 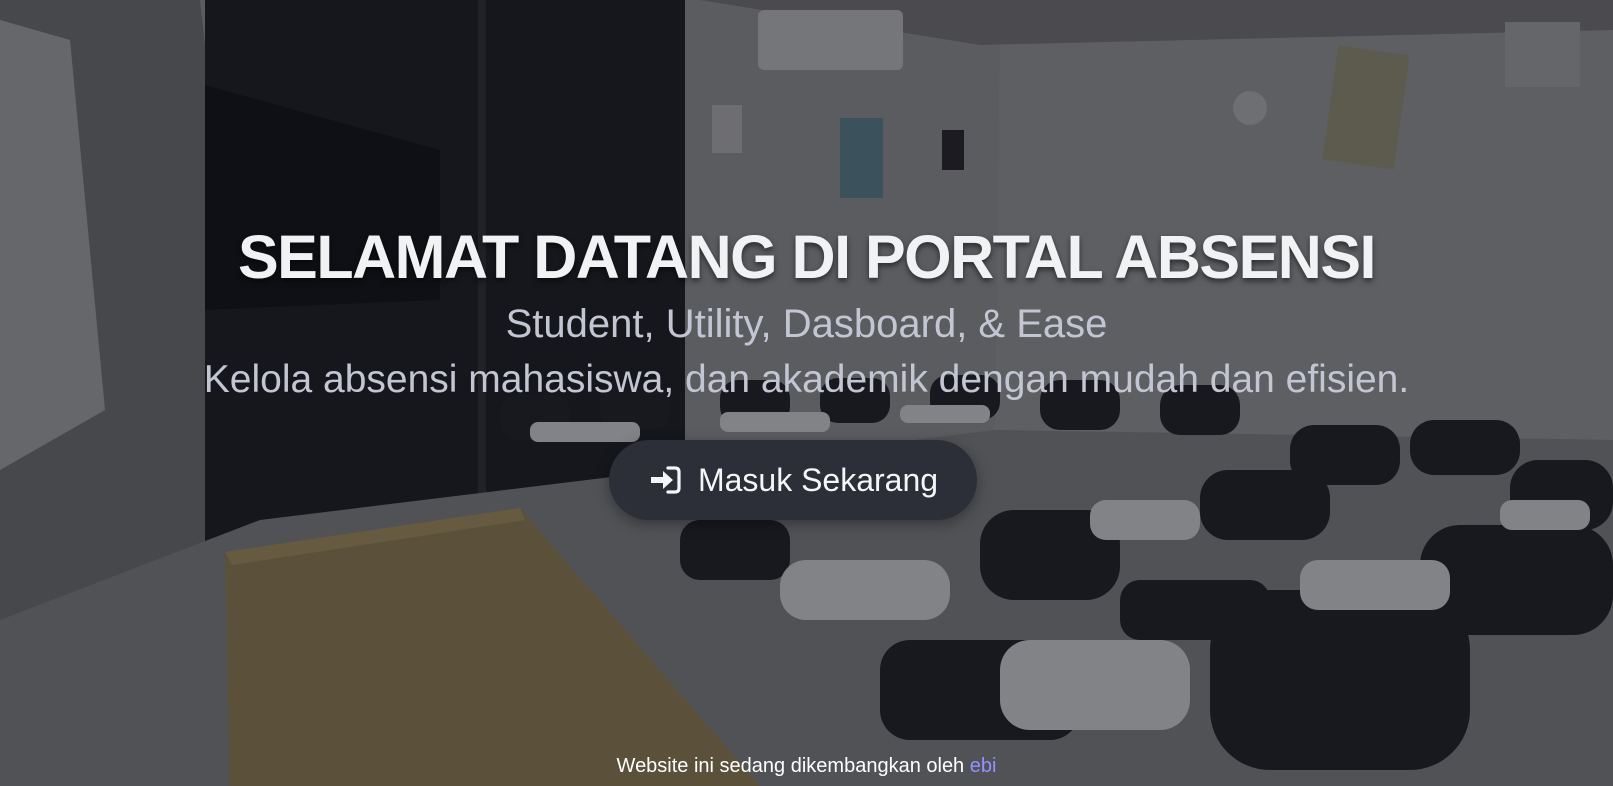 I want to click on sign-in-icon, so click(x=665, y=480).